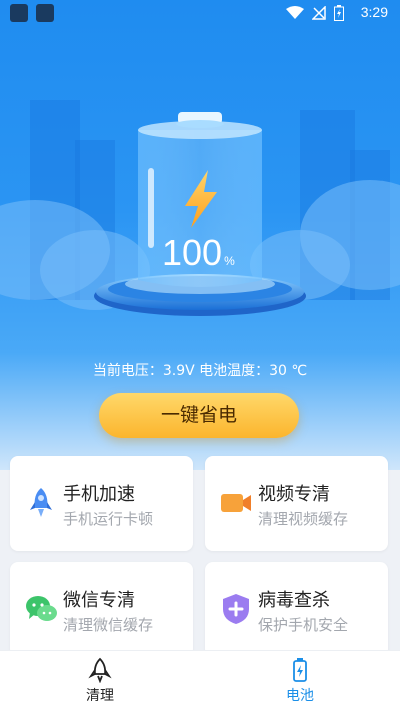  Describe the element at coordinates (294, 494) in the screenshot. I see `card-title: 视频专清` at that location.